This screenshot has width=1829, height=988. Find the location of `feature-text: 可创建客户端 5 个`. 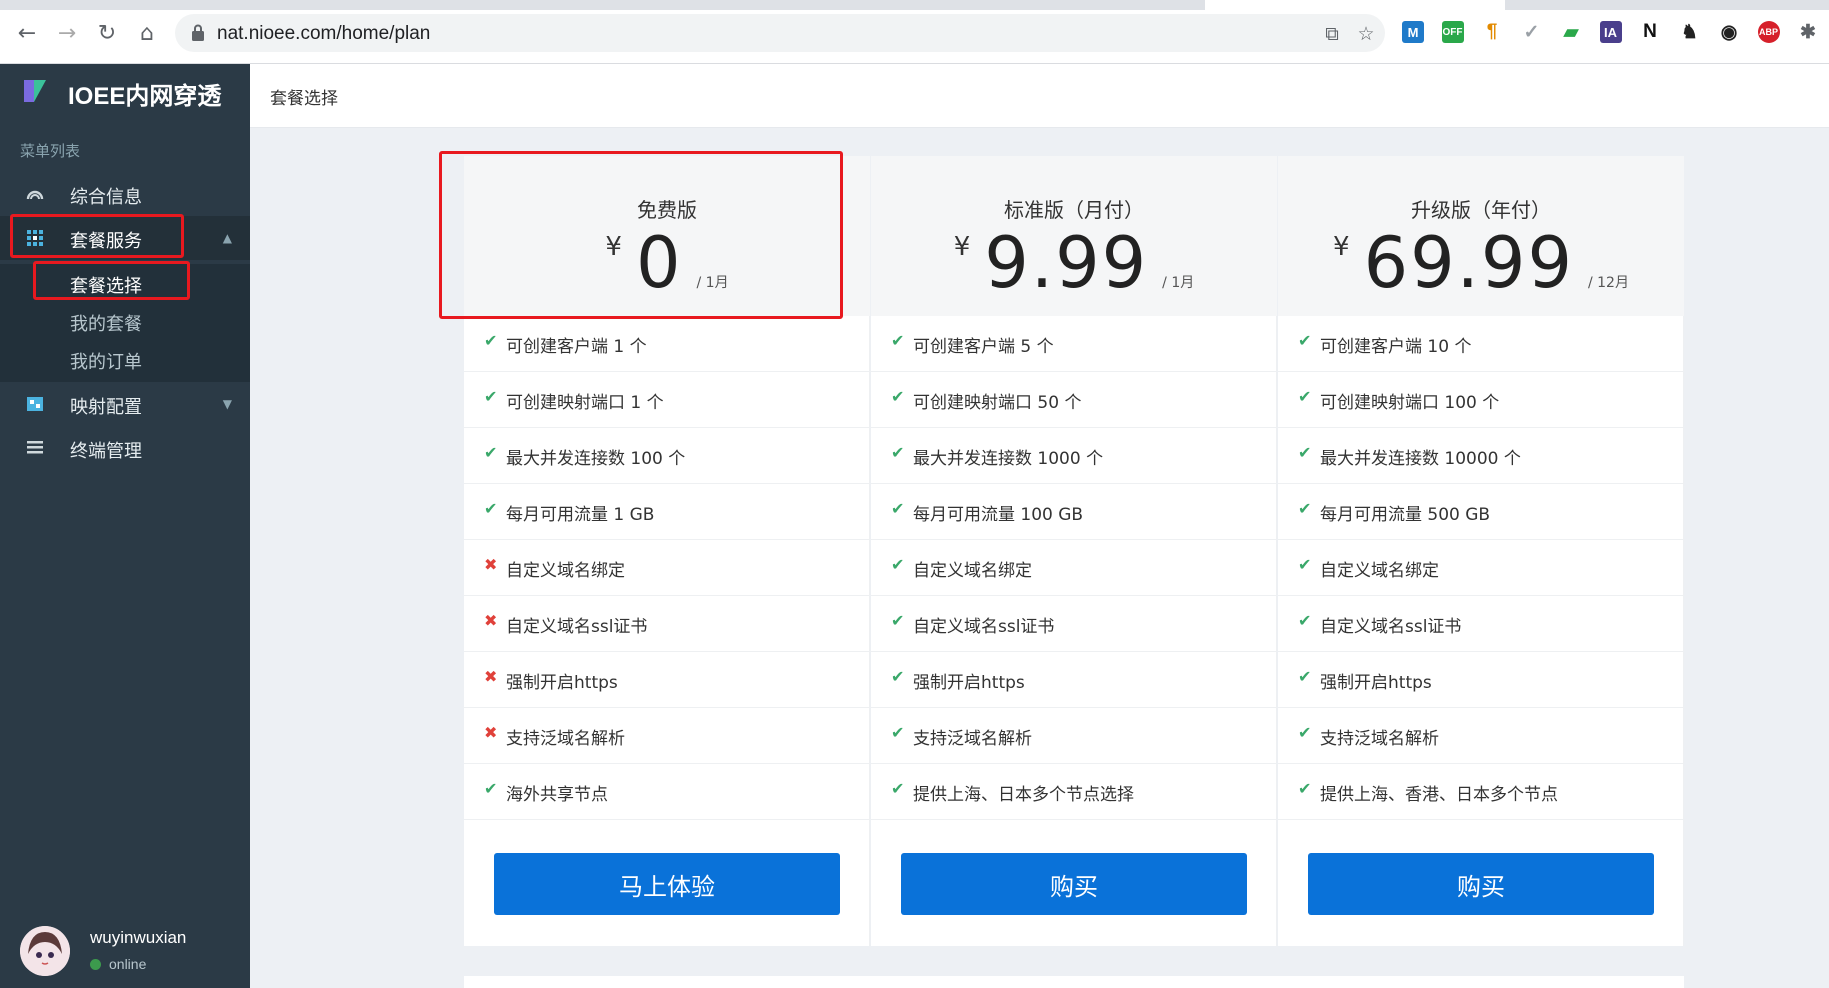

feature-text: 可创建客户端 5 个 is located at coordinates (983, 347).